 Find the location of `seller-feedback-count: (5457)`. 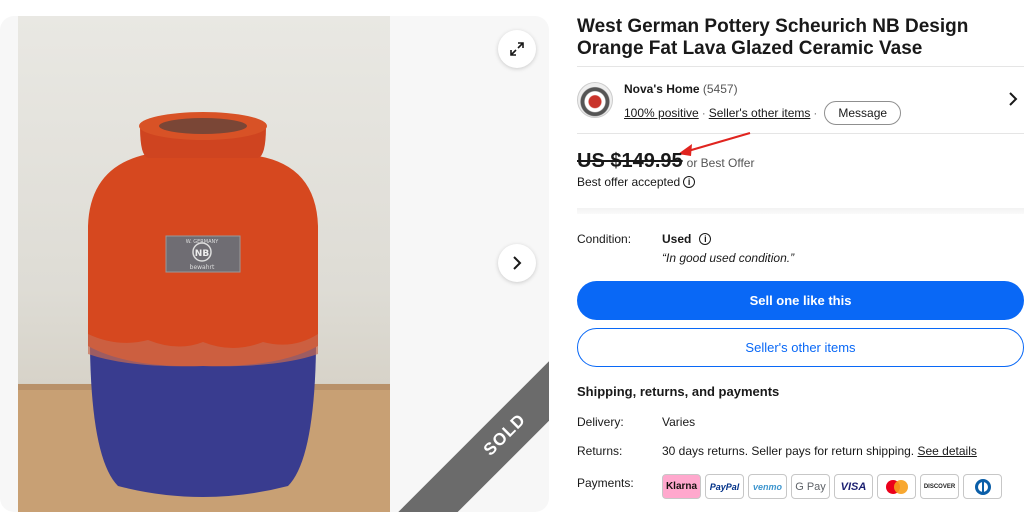

seller-feedback-count: (5457) is located at coordinates (720, 89).